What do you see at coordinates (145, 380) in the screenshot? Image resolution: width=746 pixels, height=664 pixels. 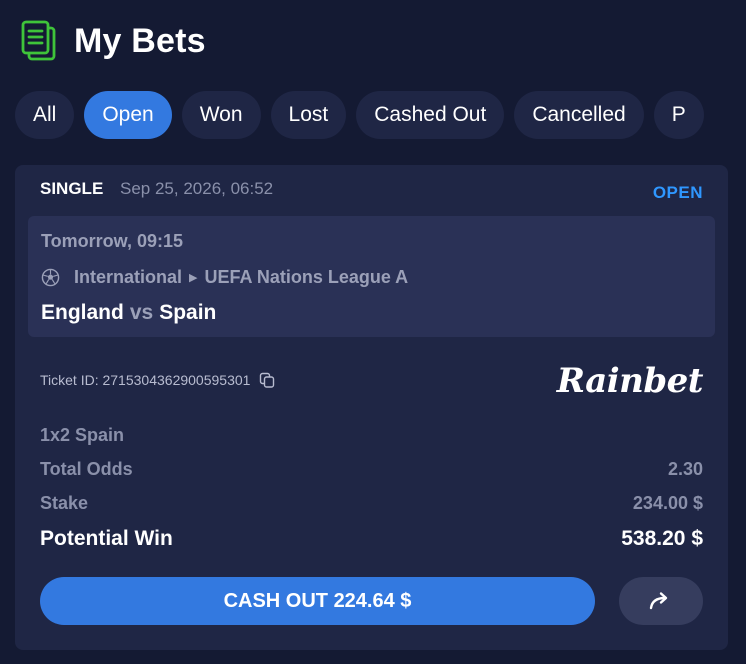 I see `ticket-id-label: Ticket ID: 2715304362900595301` at bounding box center [145, 380].